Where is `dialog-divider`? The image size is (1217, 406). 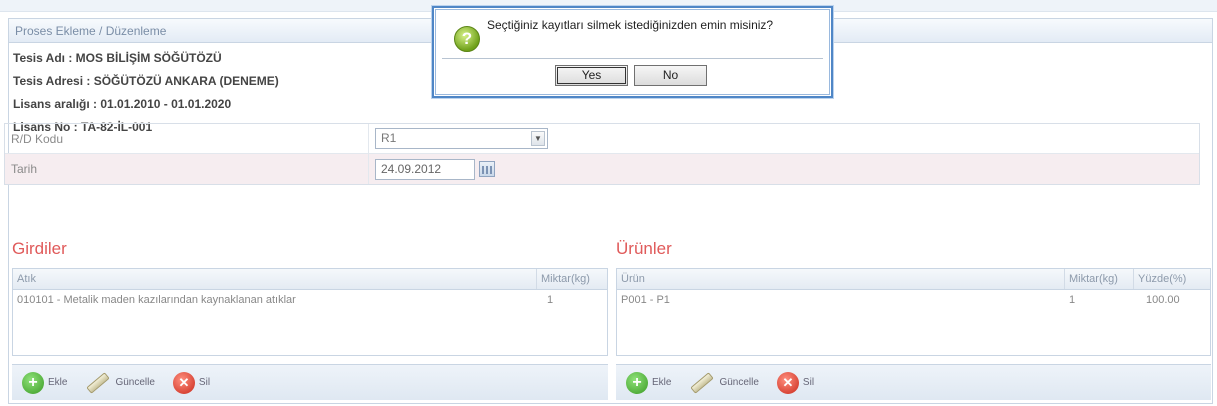
dialog-divider is located at coordinates (632, 58).